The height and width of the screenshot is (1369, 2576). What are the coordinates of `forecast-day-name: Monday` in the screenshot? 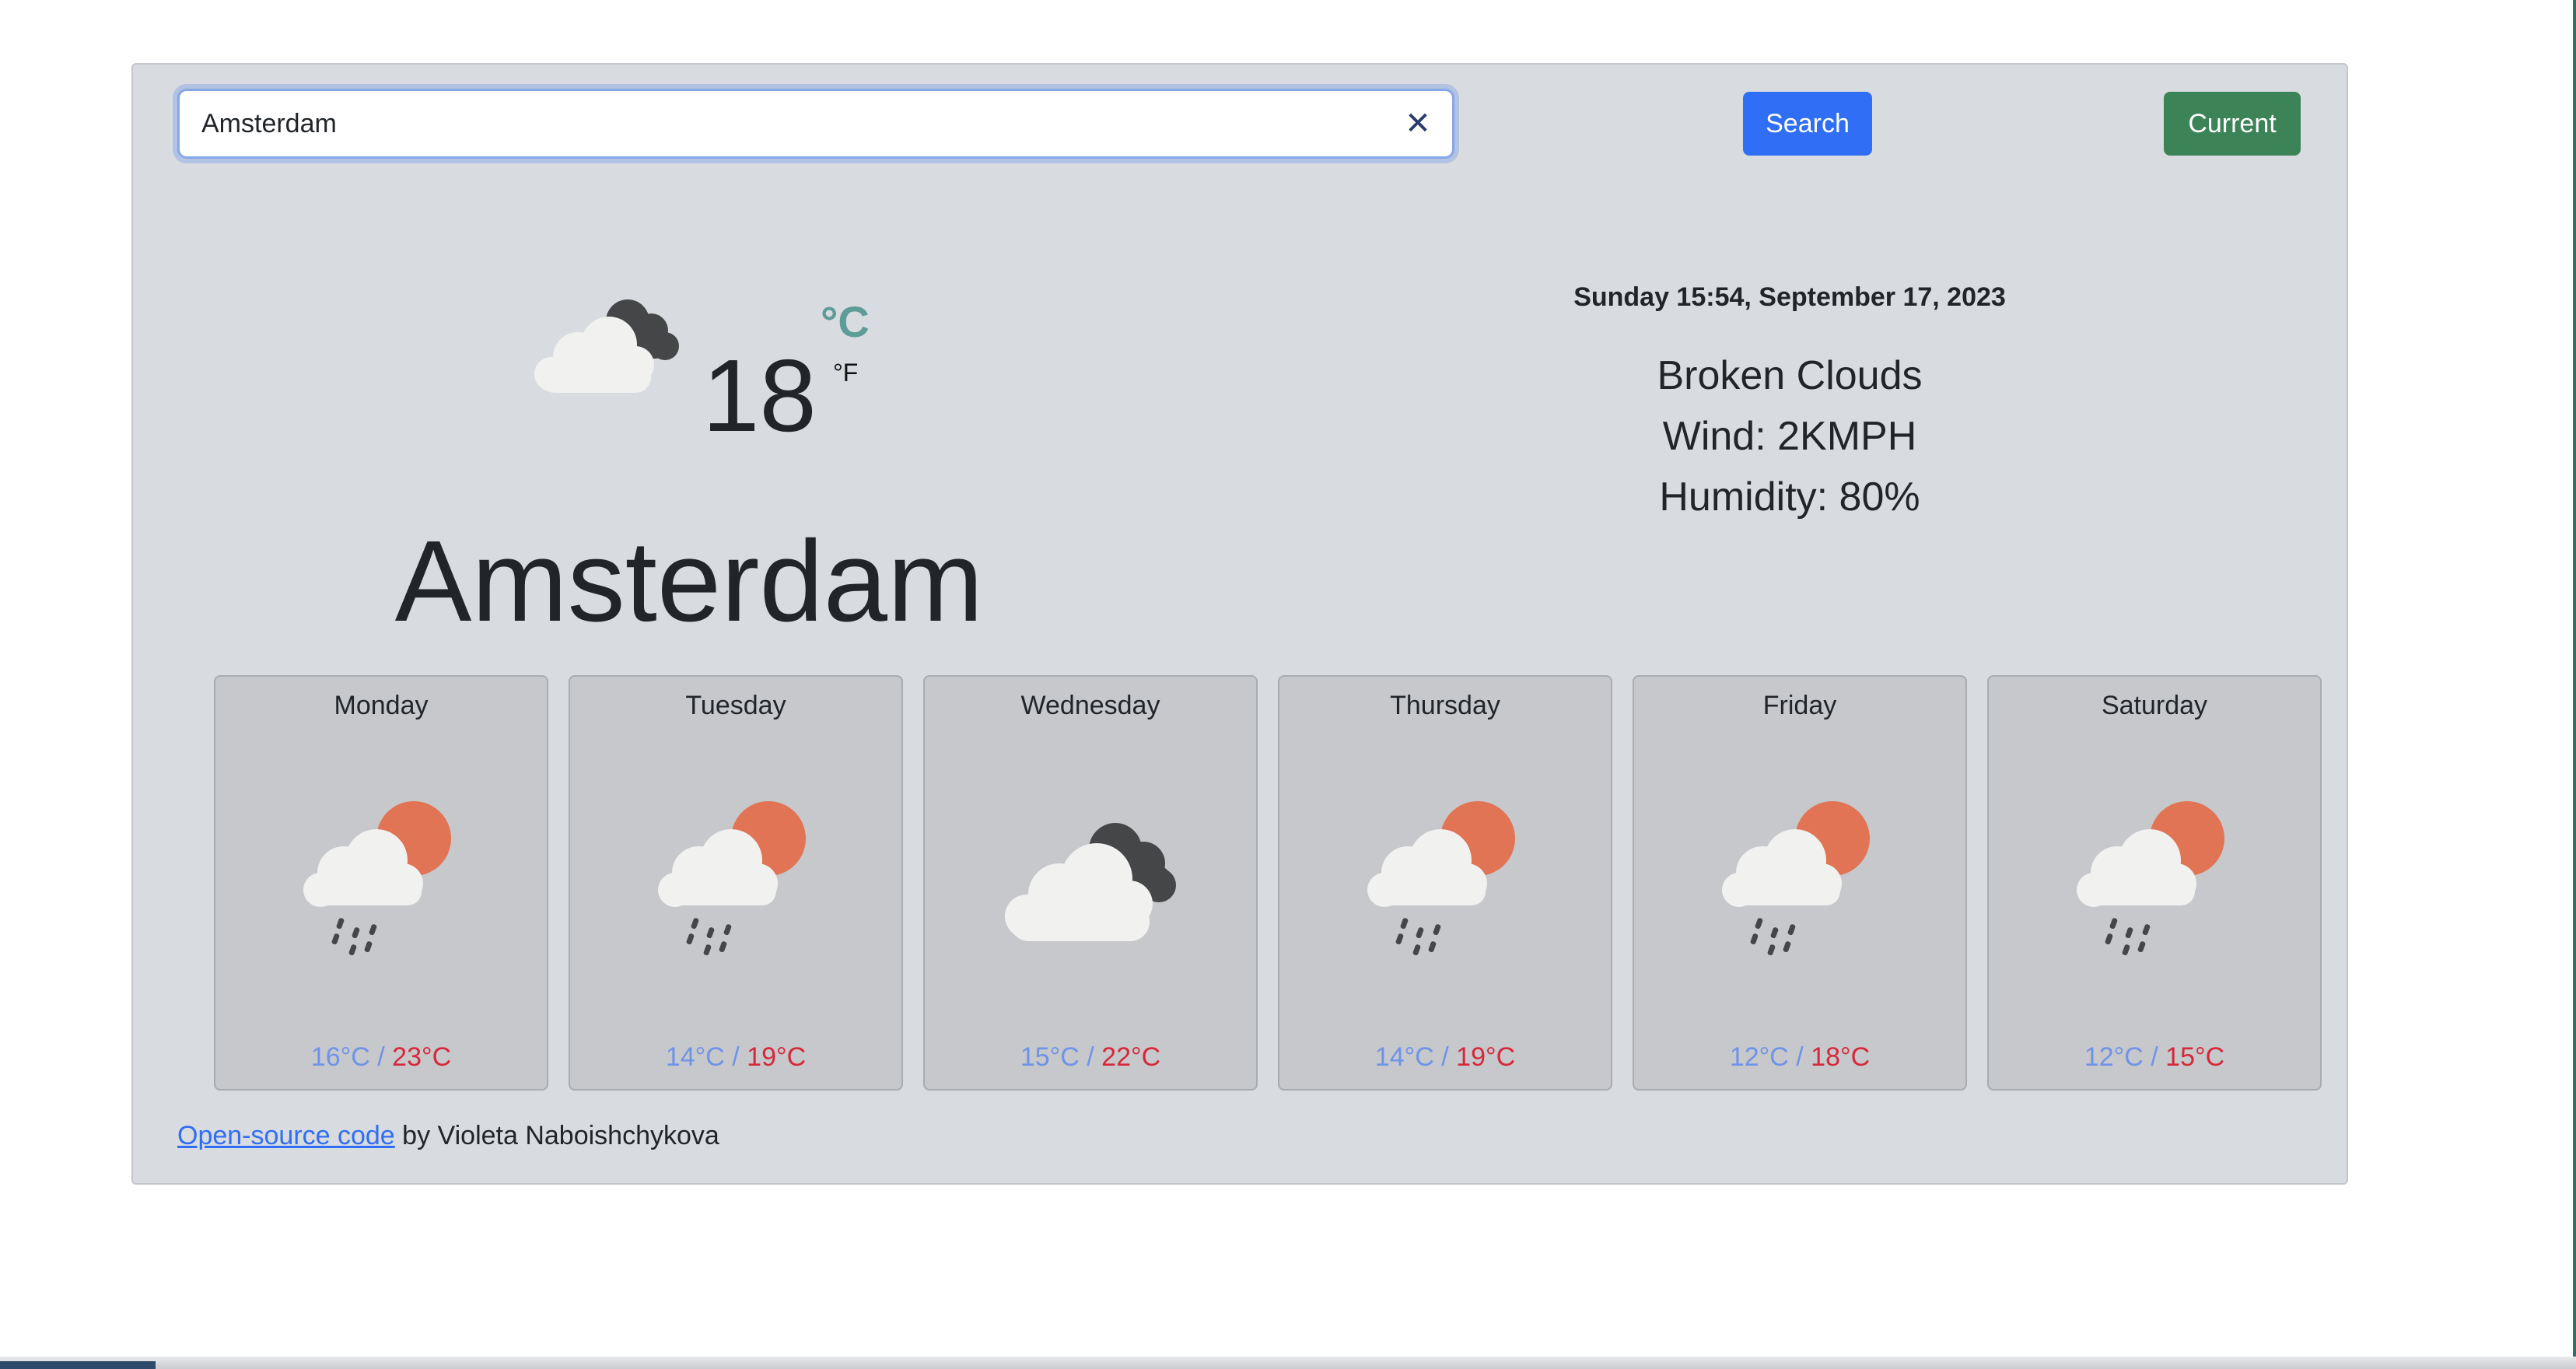 It's located at (382, 705).